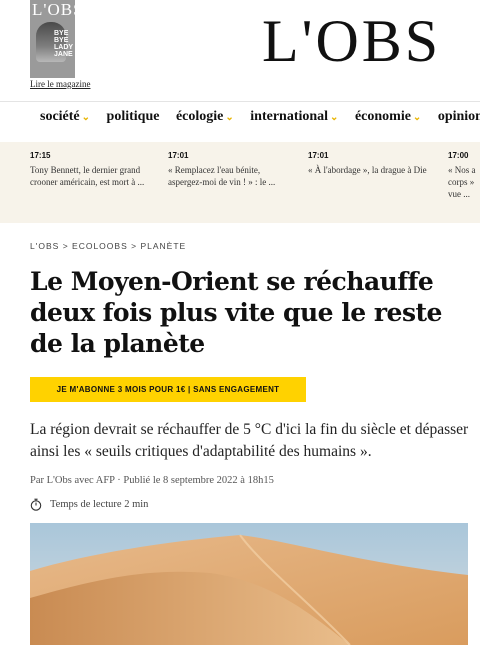 Image resolution: width=480 pixels, height=645 pixels. I want to click on nav-item-opinions: opinions⌄, so click(459, 117).